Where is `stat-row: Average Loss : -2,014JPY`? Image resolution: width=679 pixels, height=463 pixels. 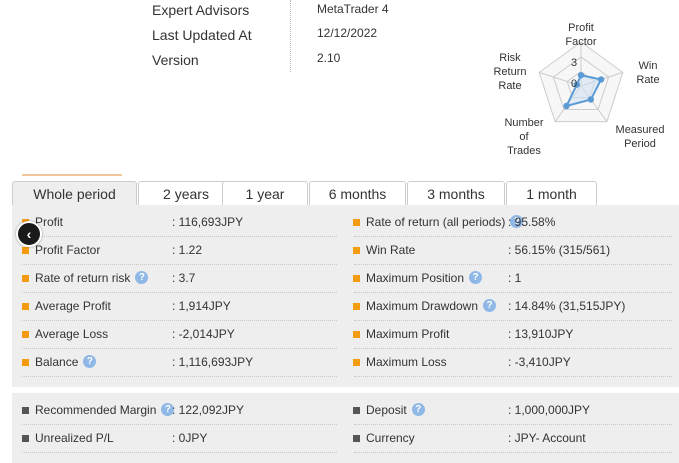 stat-row: Average Loss : -2,014JPY is located at coordinates (177, 334).